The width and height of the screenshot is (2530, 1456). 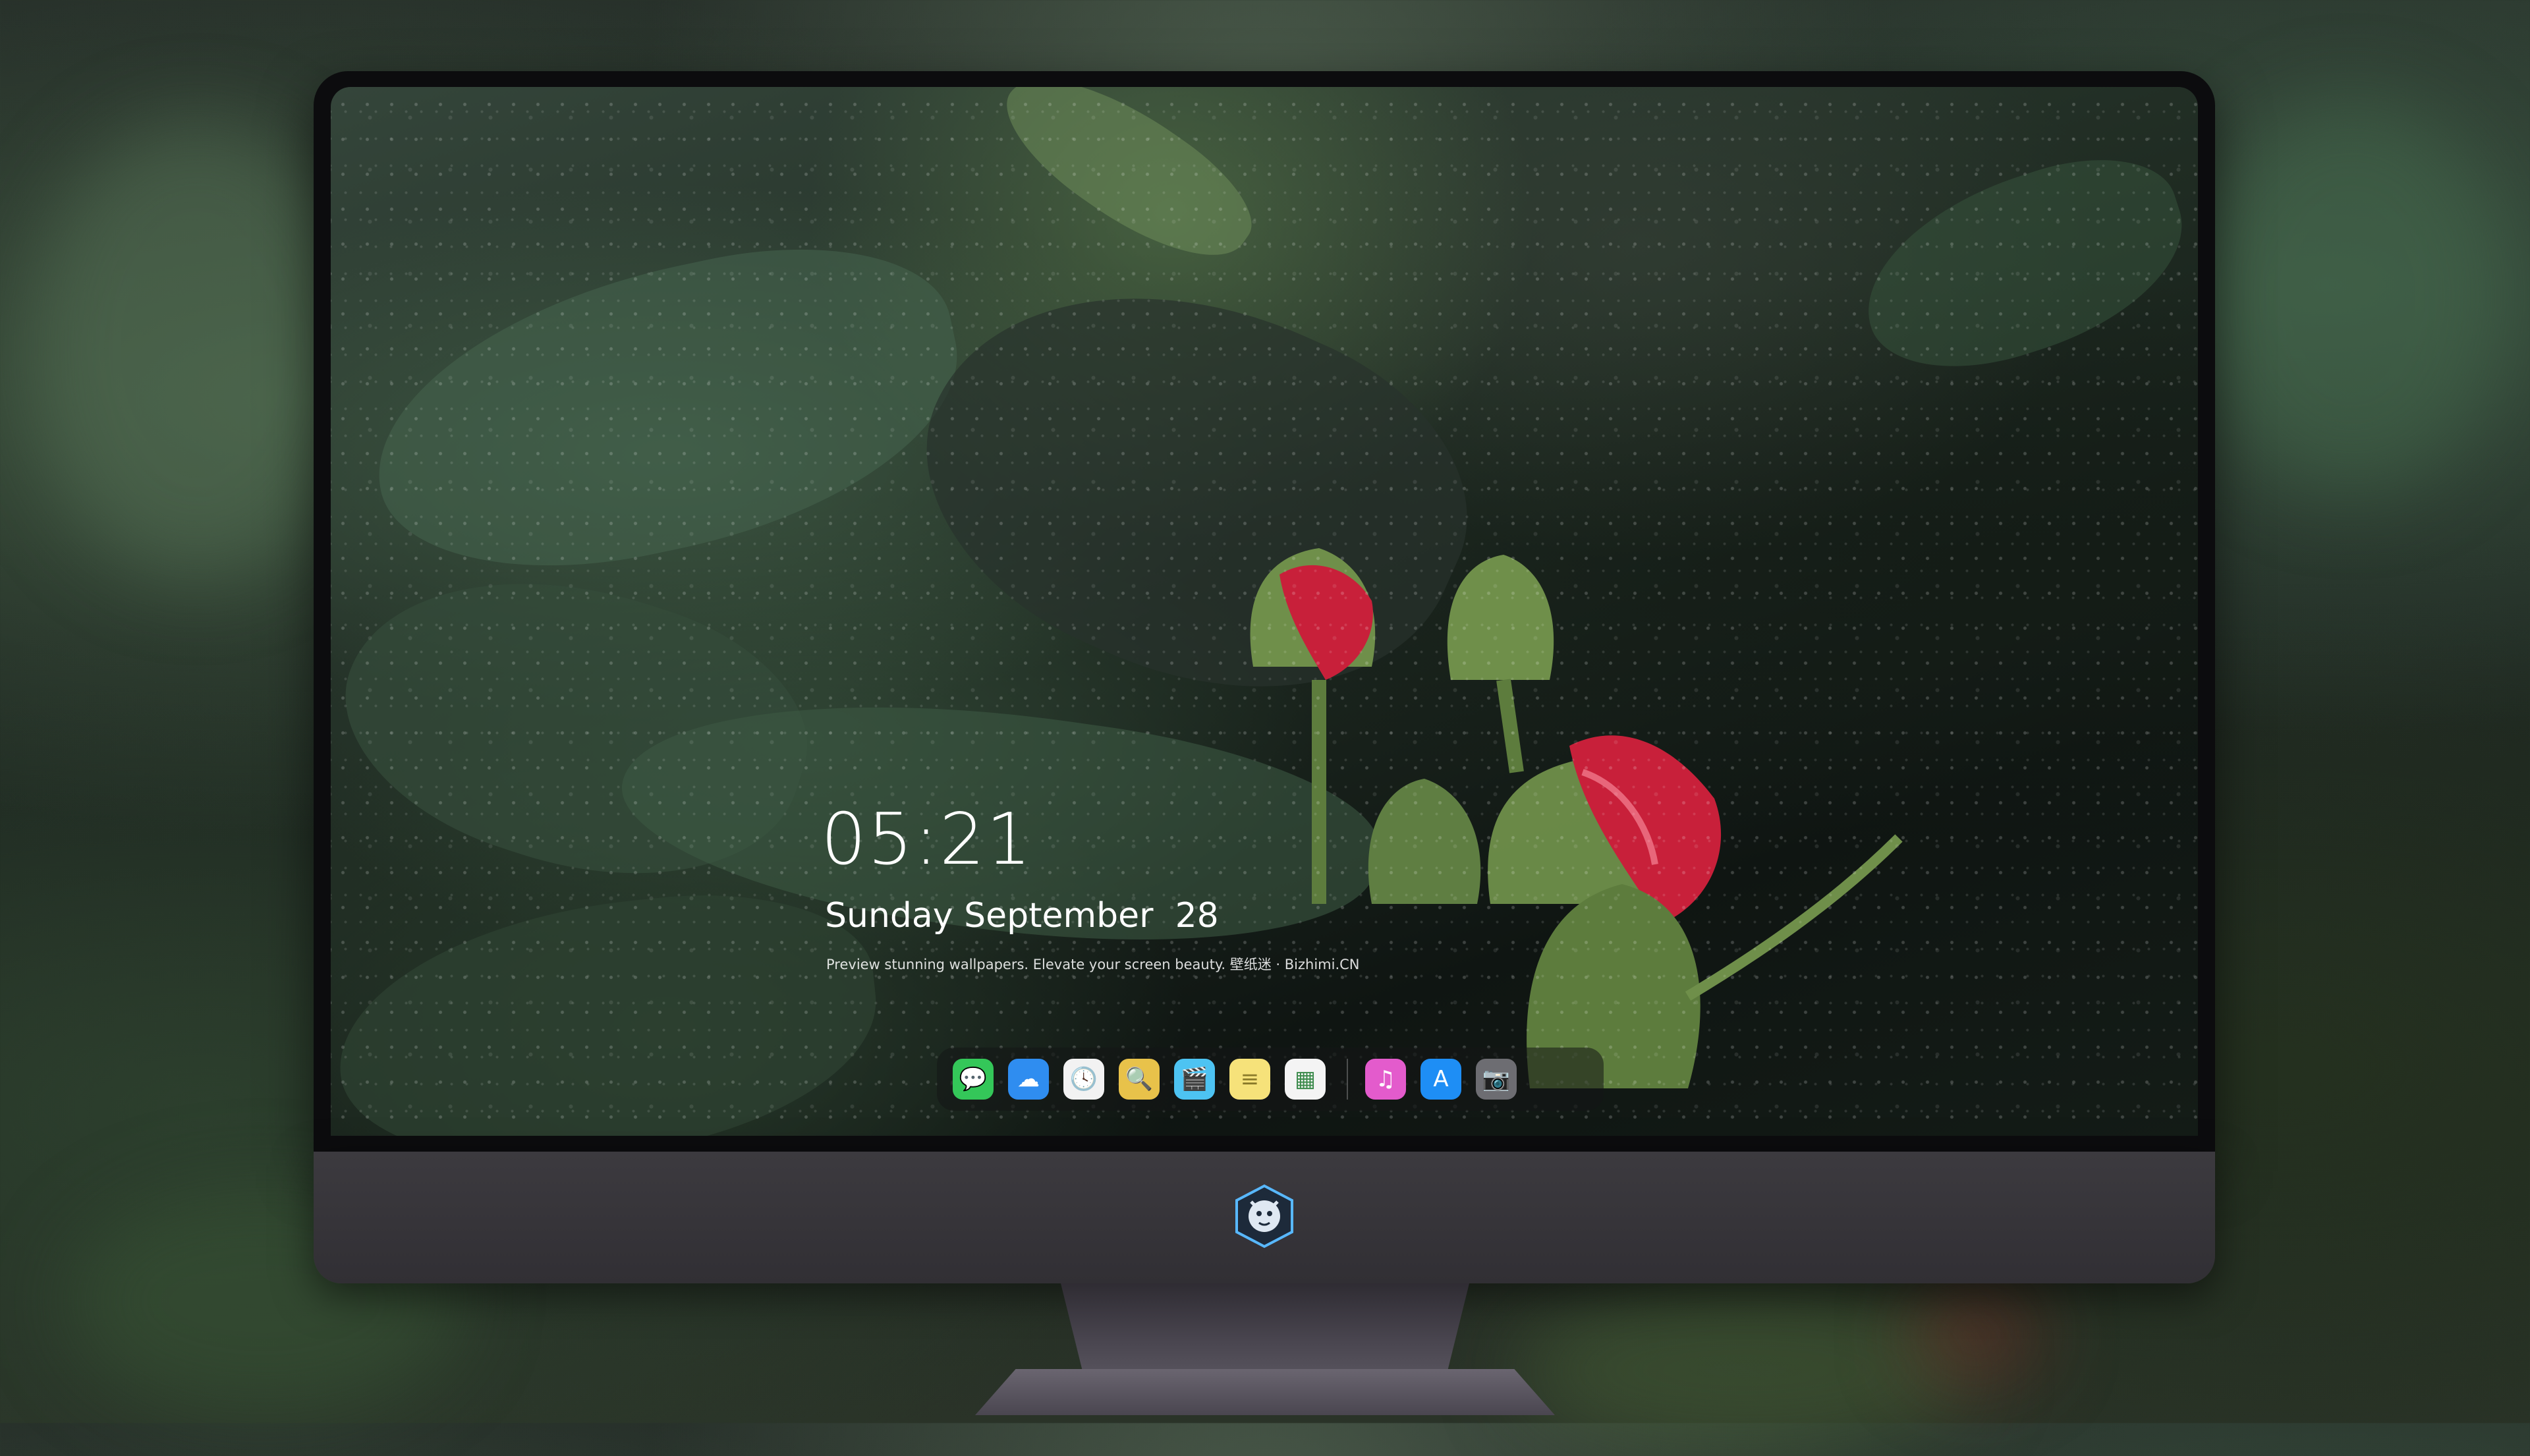 What do you see at coordinates (1440, 1079) in the screenshot?
I see `app-store-icon: A` at bounding box center [1440, 1079].